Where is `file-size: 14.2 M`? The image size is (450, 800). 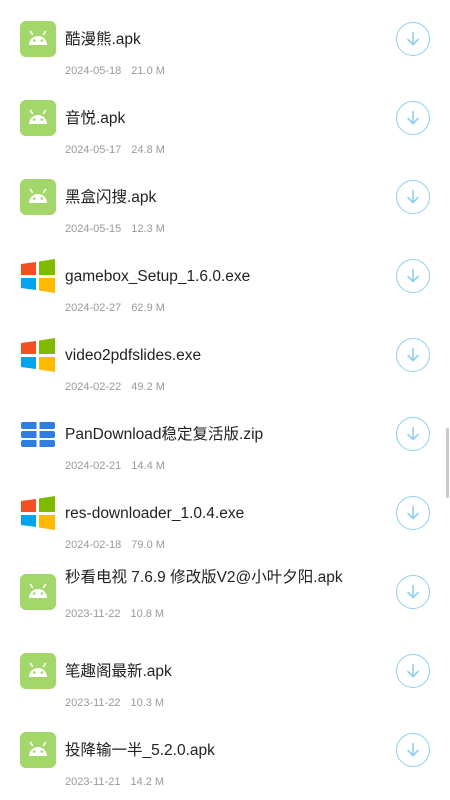 file-size: 14.2 M is located at coordinates (147, 782).